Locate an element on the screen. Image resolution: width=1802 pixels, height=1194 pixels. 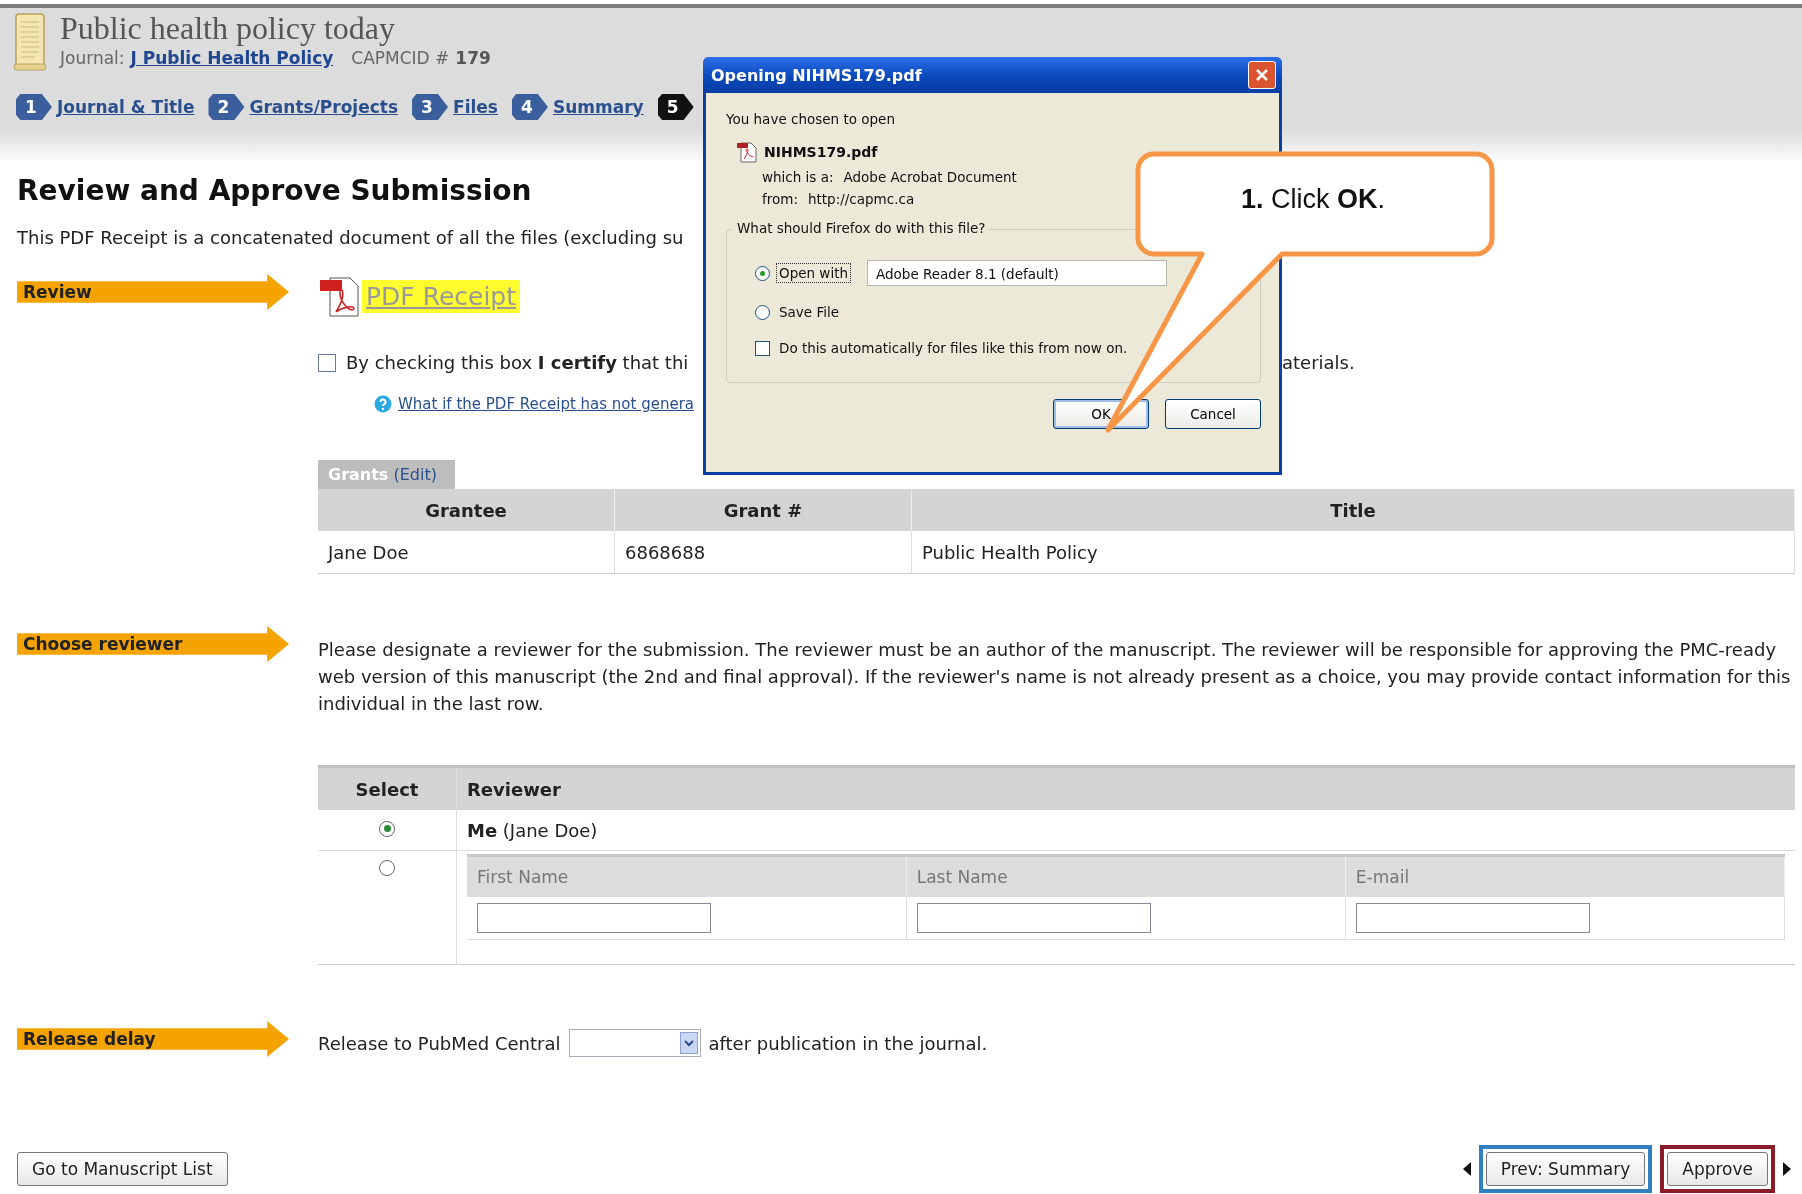
nav-button: Approve is located at coordinates (1717, 1169).